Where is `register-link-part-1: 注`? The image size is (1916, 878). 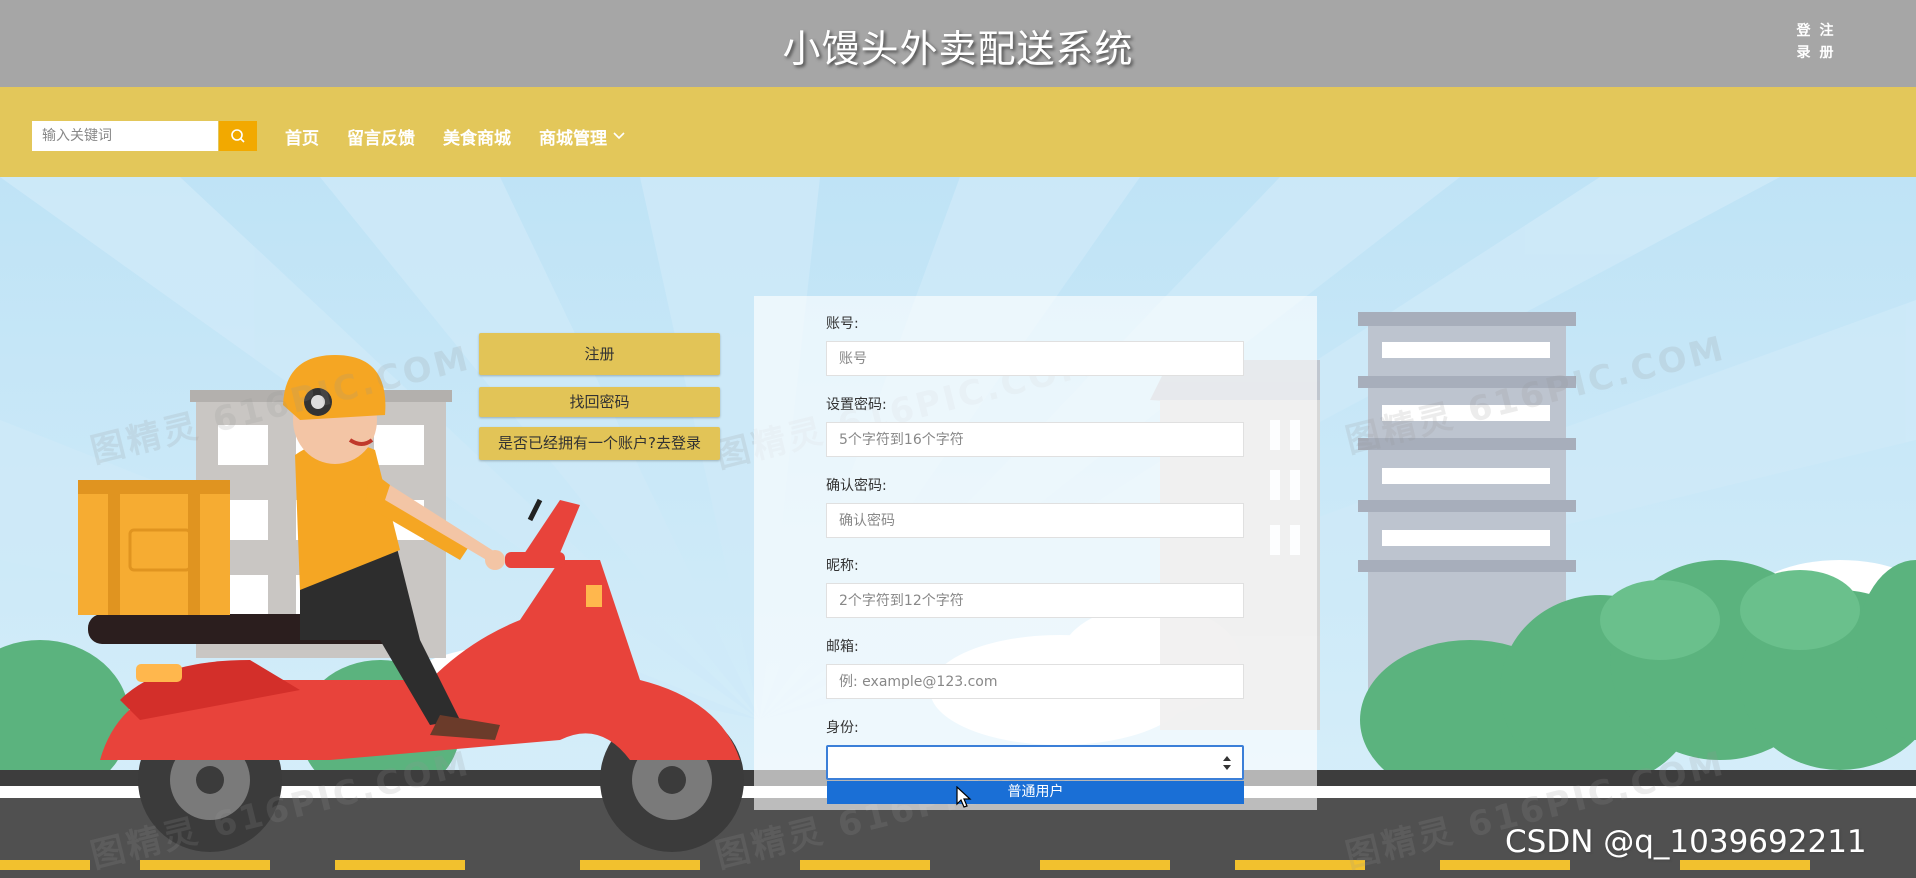 register-link-part-1: 注 is located at coordinates (1826, 30).